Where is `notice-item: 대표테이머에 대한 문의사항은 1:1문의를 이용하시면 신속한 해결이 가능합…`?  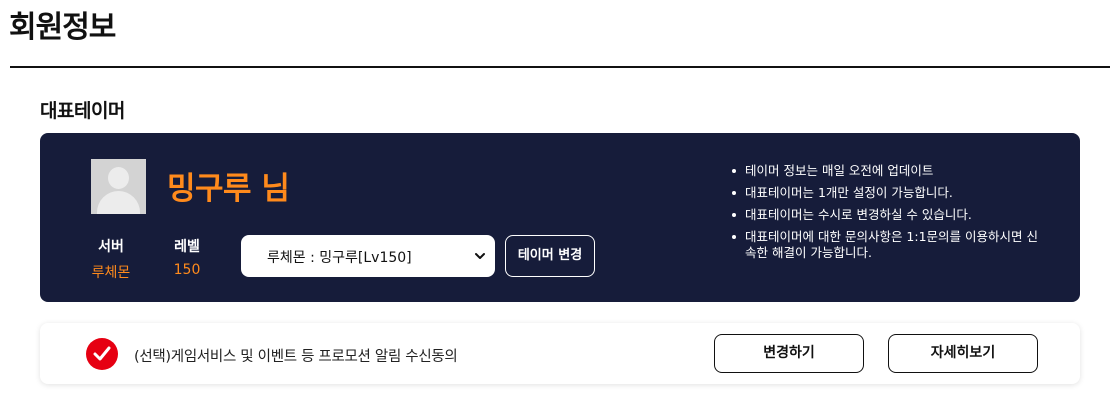
notice-item: 대표테이머에 대한 문의사항은 1:1문의를 이용하시면 신속한 해결이 가능합… is located at coordinates (889, 245).